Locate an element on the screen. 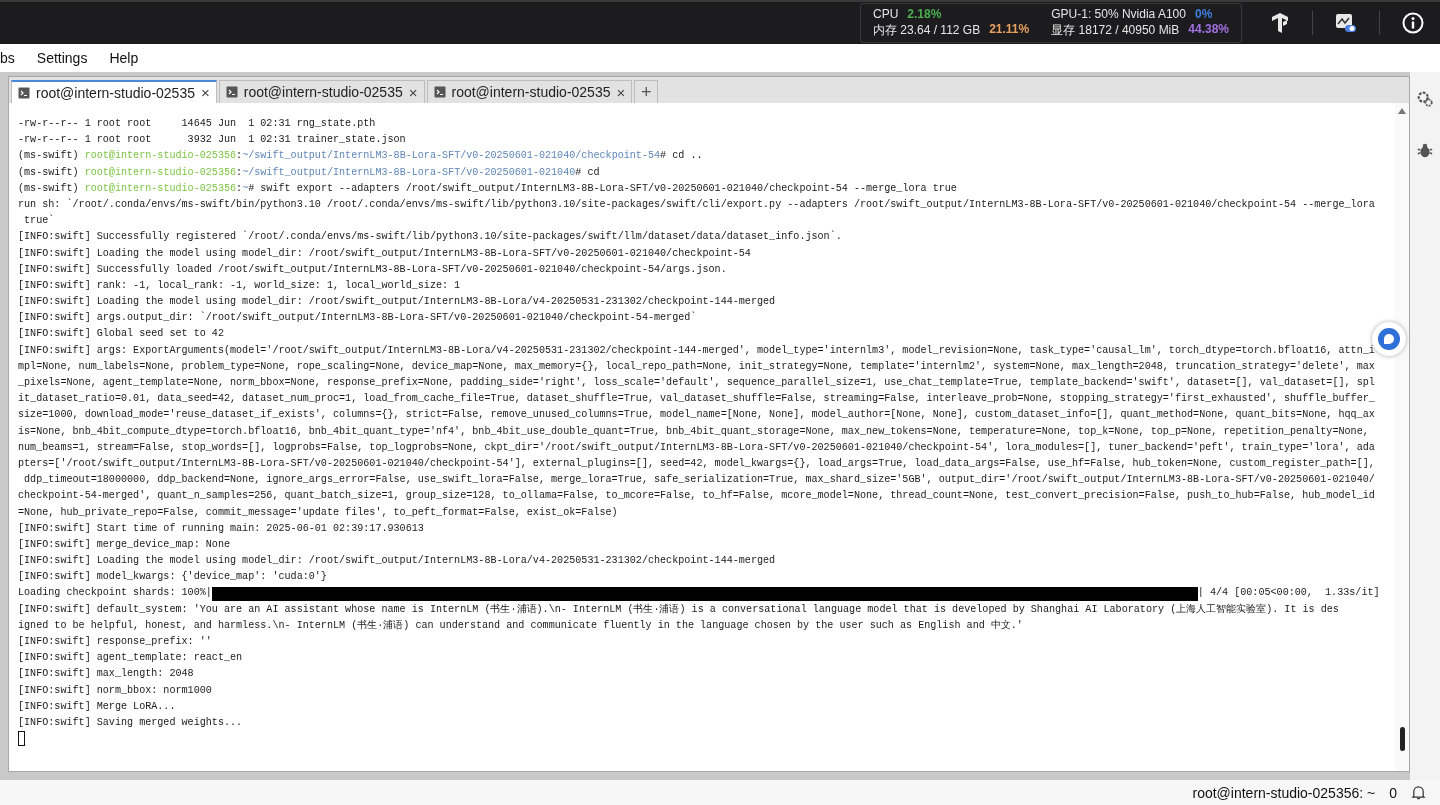 This screenshot has width=1440, height=805. terminal-line: [INFO:swift] Start time of running main: 2025-06-01 02:39:17.930613 is located at coordinates (221, 528).